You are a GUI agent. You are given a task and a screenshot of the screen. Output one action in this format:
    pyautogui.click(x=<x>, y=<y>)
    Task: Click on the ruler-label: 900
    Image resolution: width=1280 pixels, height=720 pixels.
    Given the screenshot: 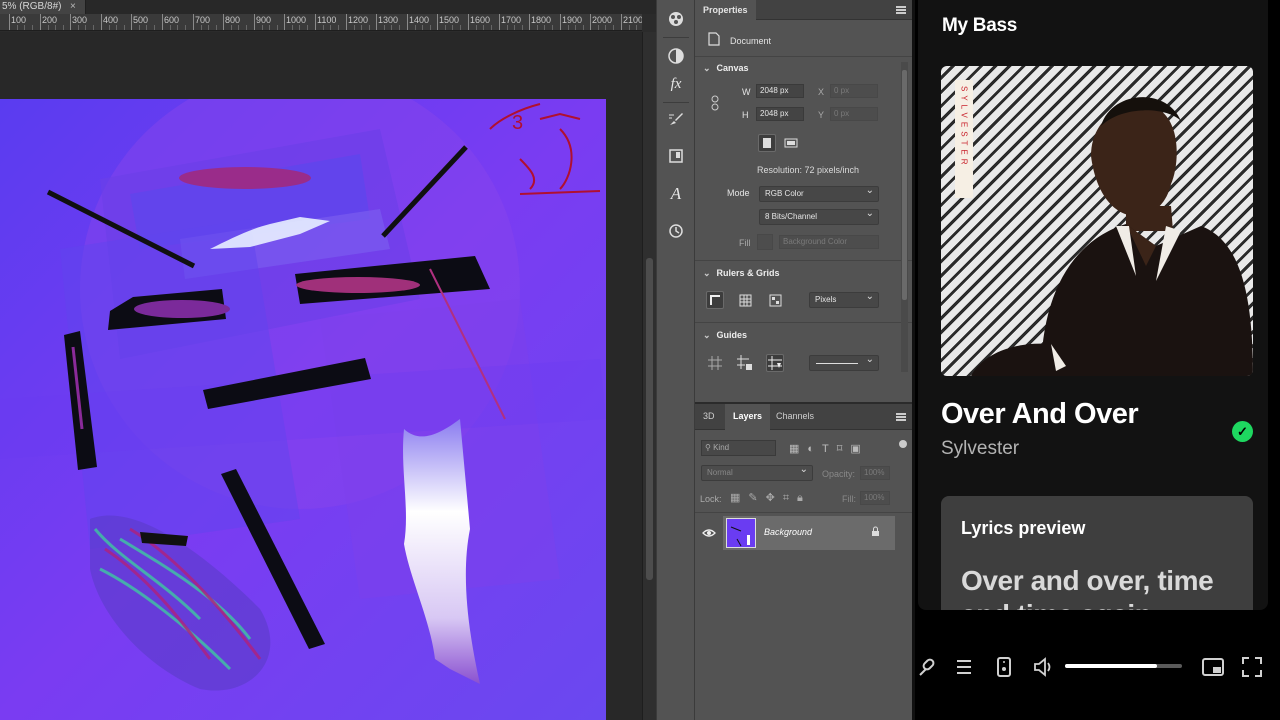 What is the action you would take?
    pyautogui.click(x=264, y=20)
    